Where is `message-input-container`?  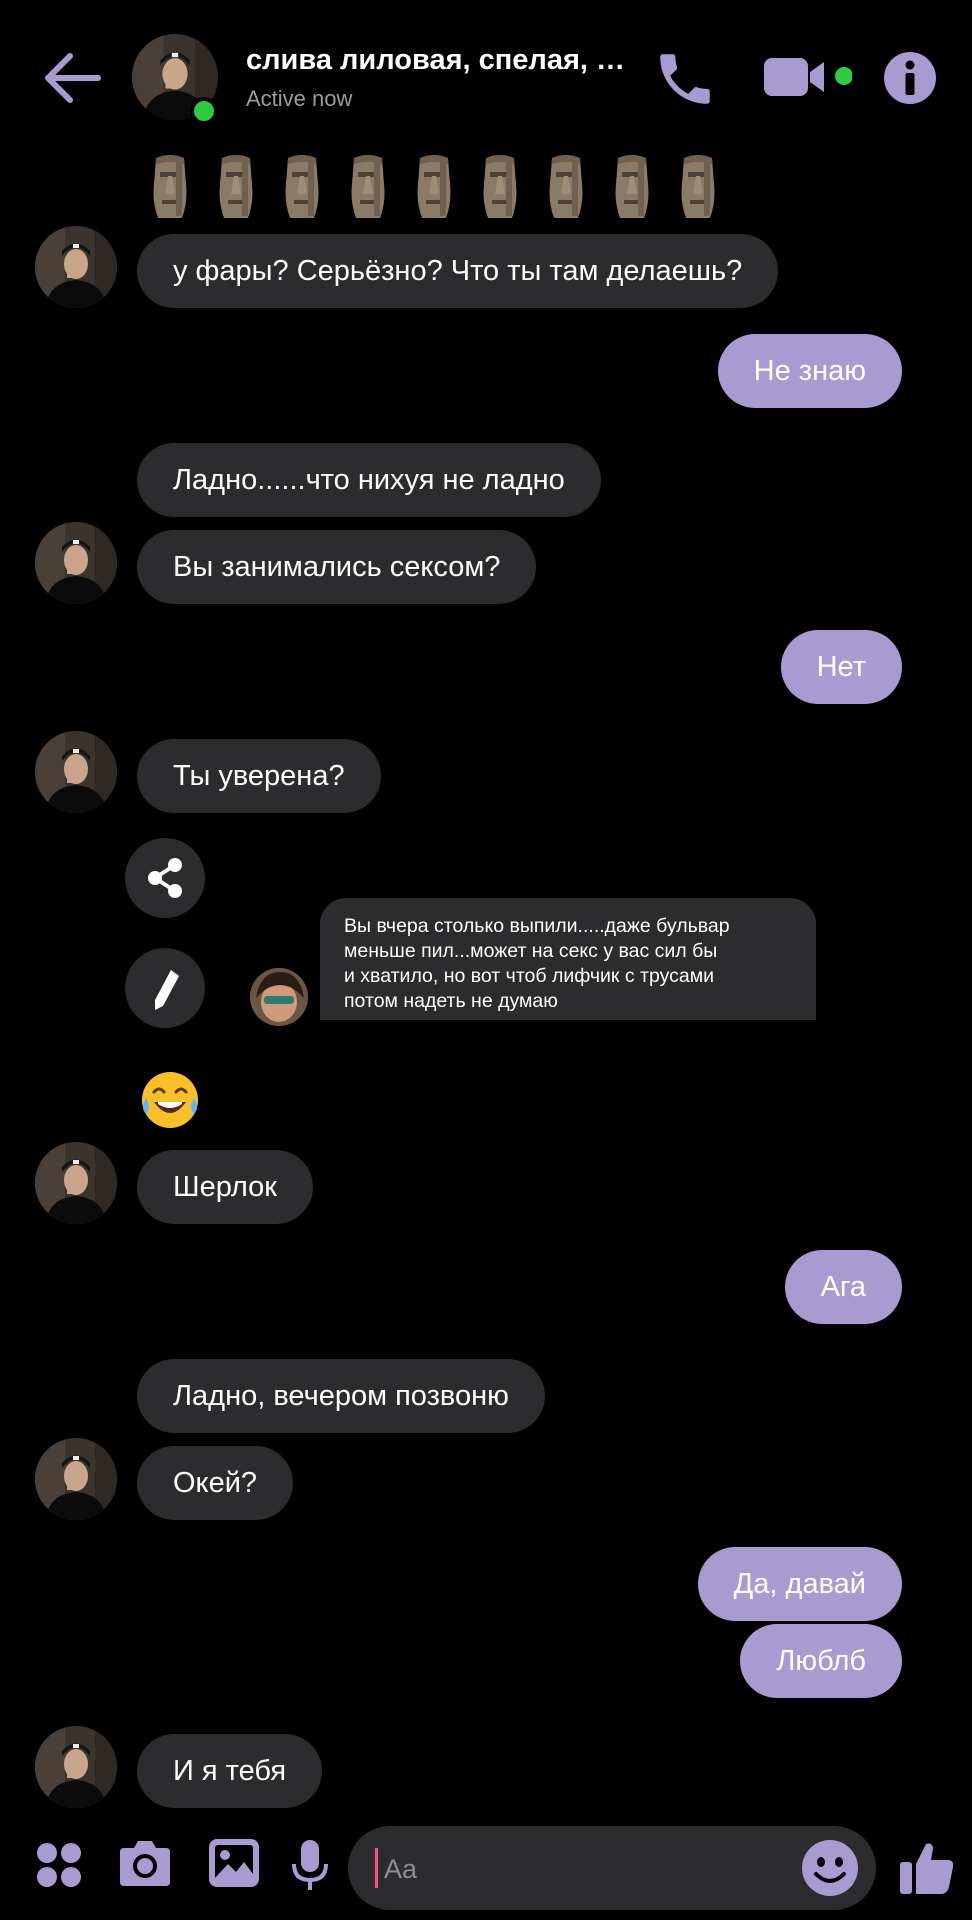 message-input-container is located at coordinates (612, 1869).